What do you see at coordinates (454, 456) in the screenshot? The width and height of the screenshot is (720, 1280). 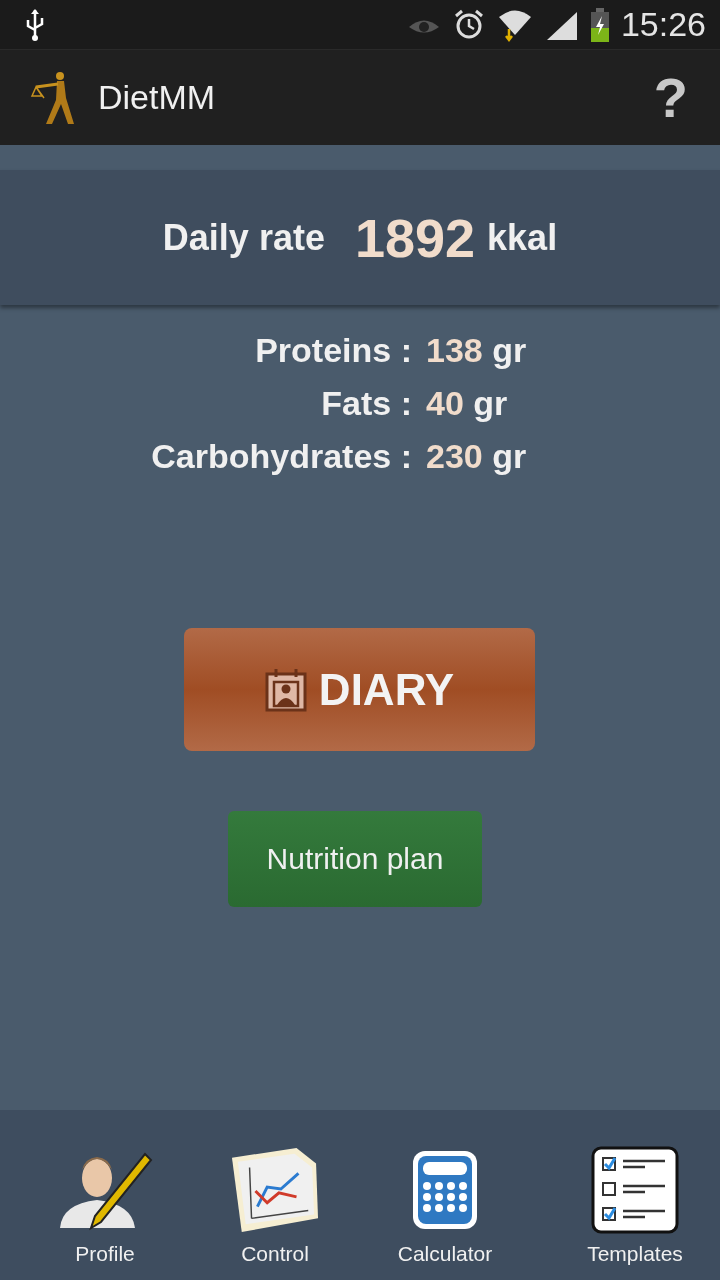 I see `macro-value: 230` at bounding box center [454, 456].